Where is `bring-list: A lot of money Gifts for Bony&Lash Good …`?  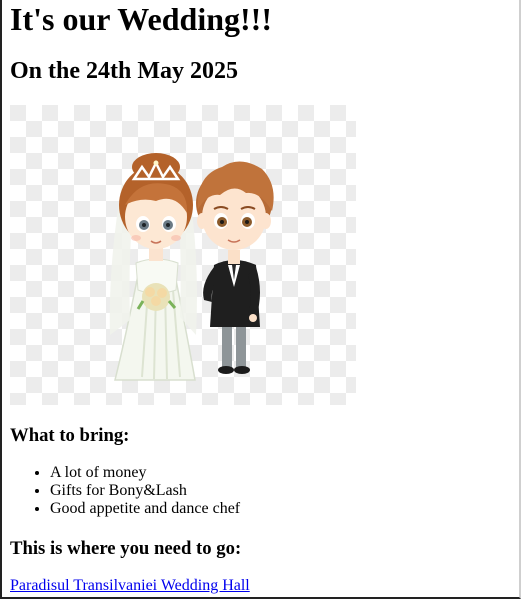 bring-list: A lot of money Gifts for Bony&Lash Good … is located at coordinates (125, 491).